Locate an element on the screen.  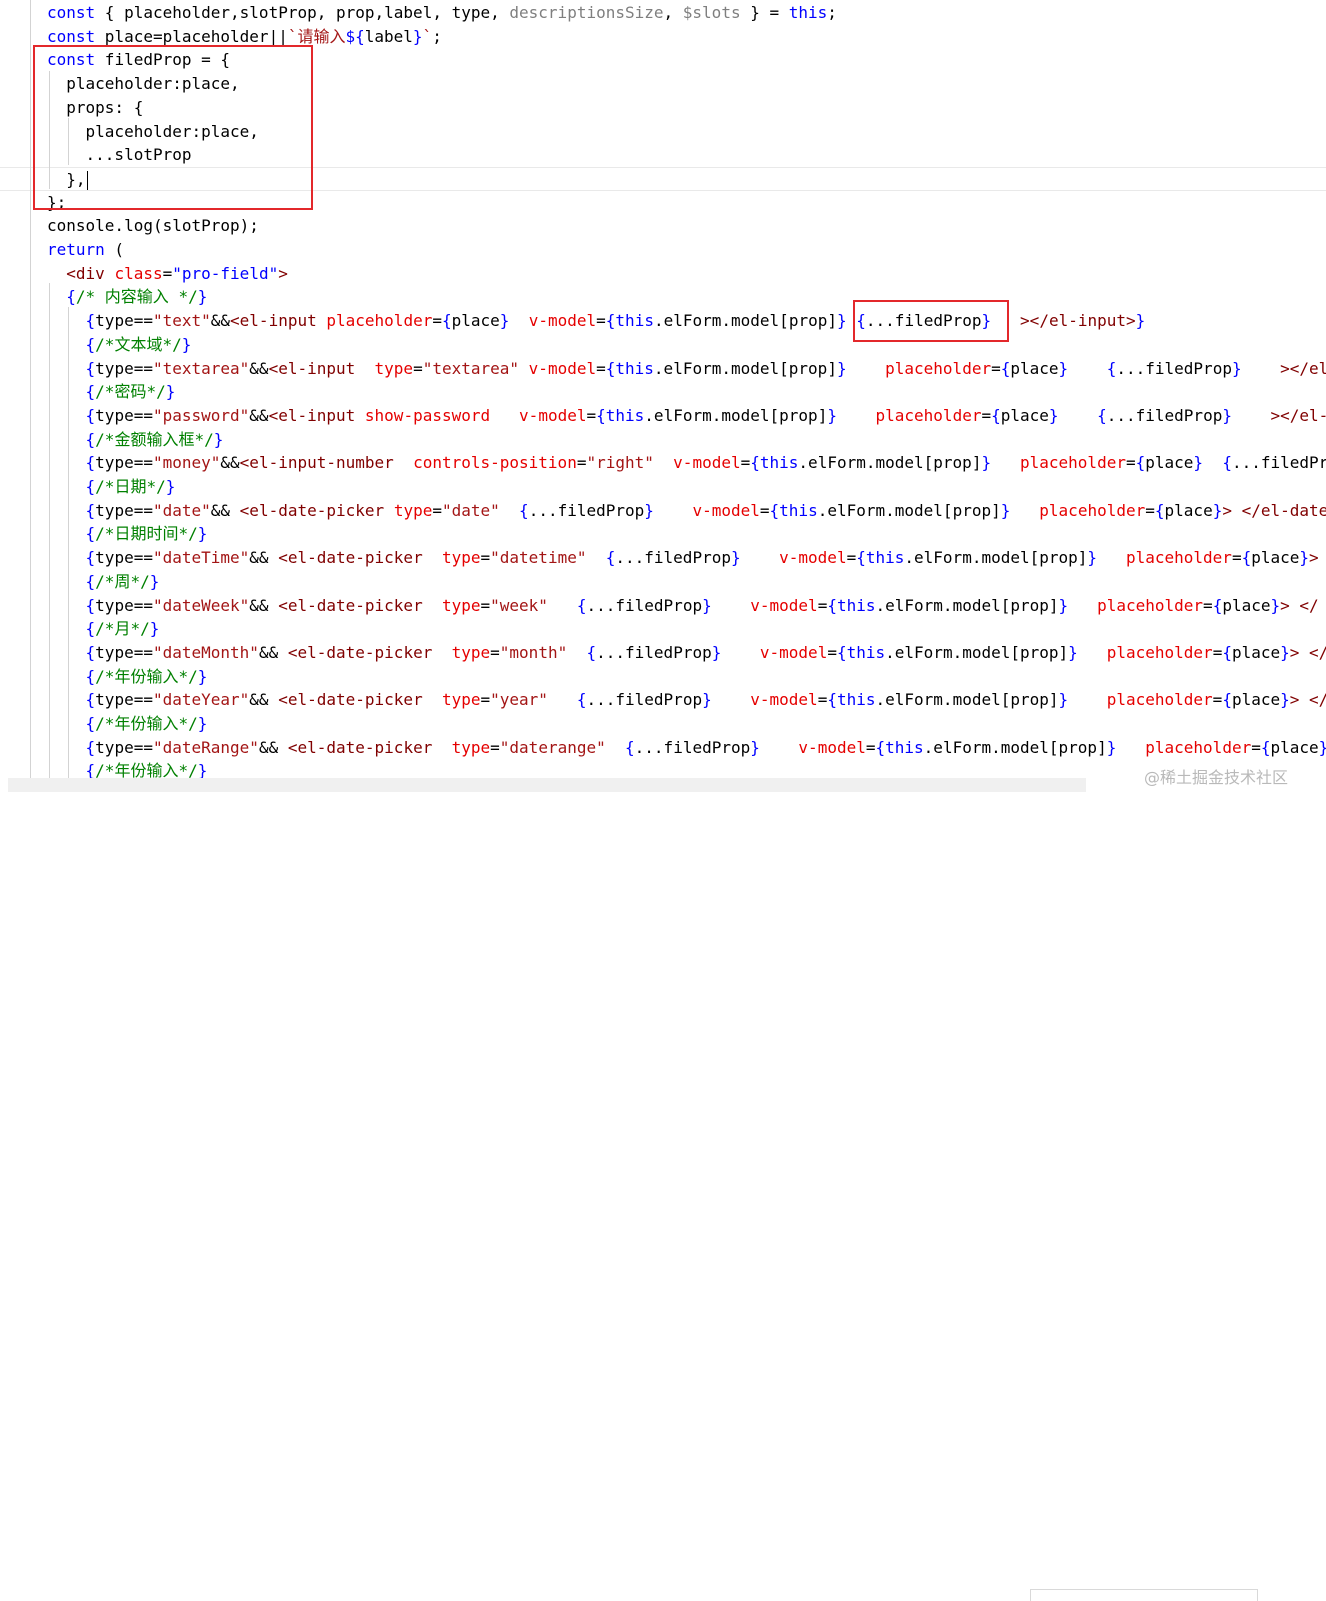
code-token: ; is located at coordinates (437, 36).